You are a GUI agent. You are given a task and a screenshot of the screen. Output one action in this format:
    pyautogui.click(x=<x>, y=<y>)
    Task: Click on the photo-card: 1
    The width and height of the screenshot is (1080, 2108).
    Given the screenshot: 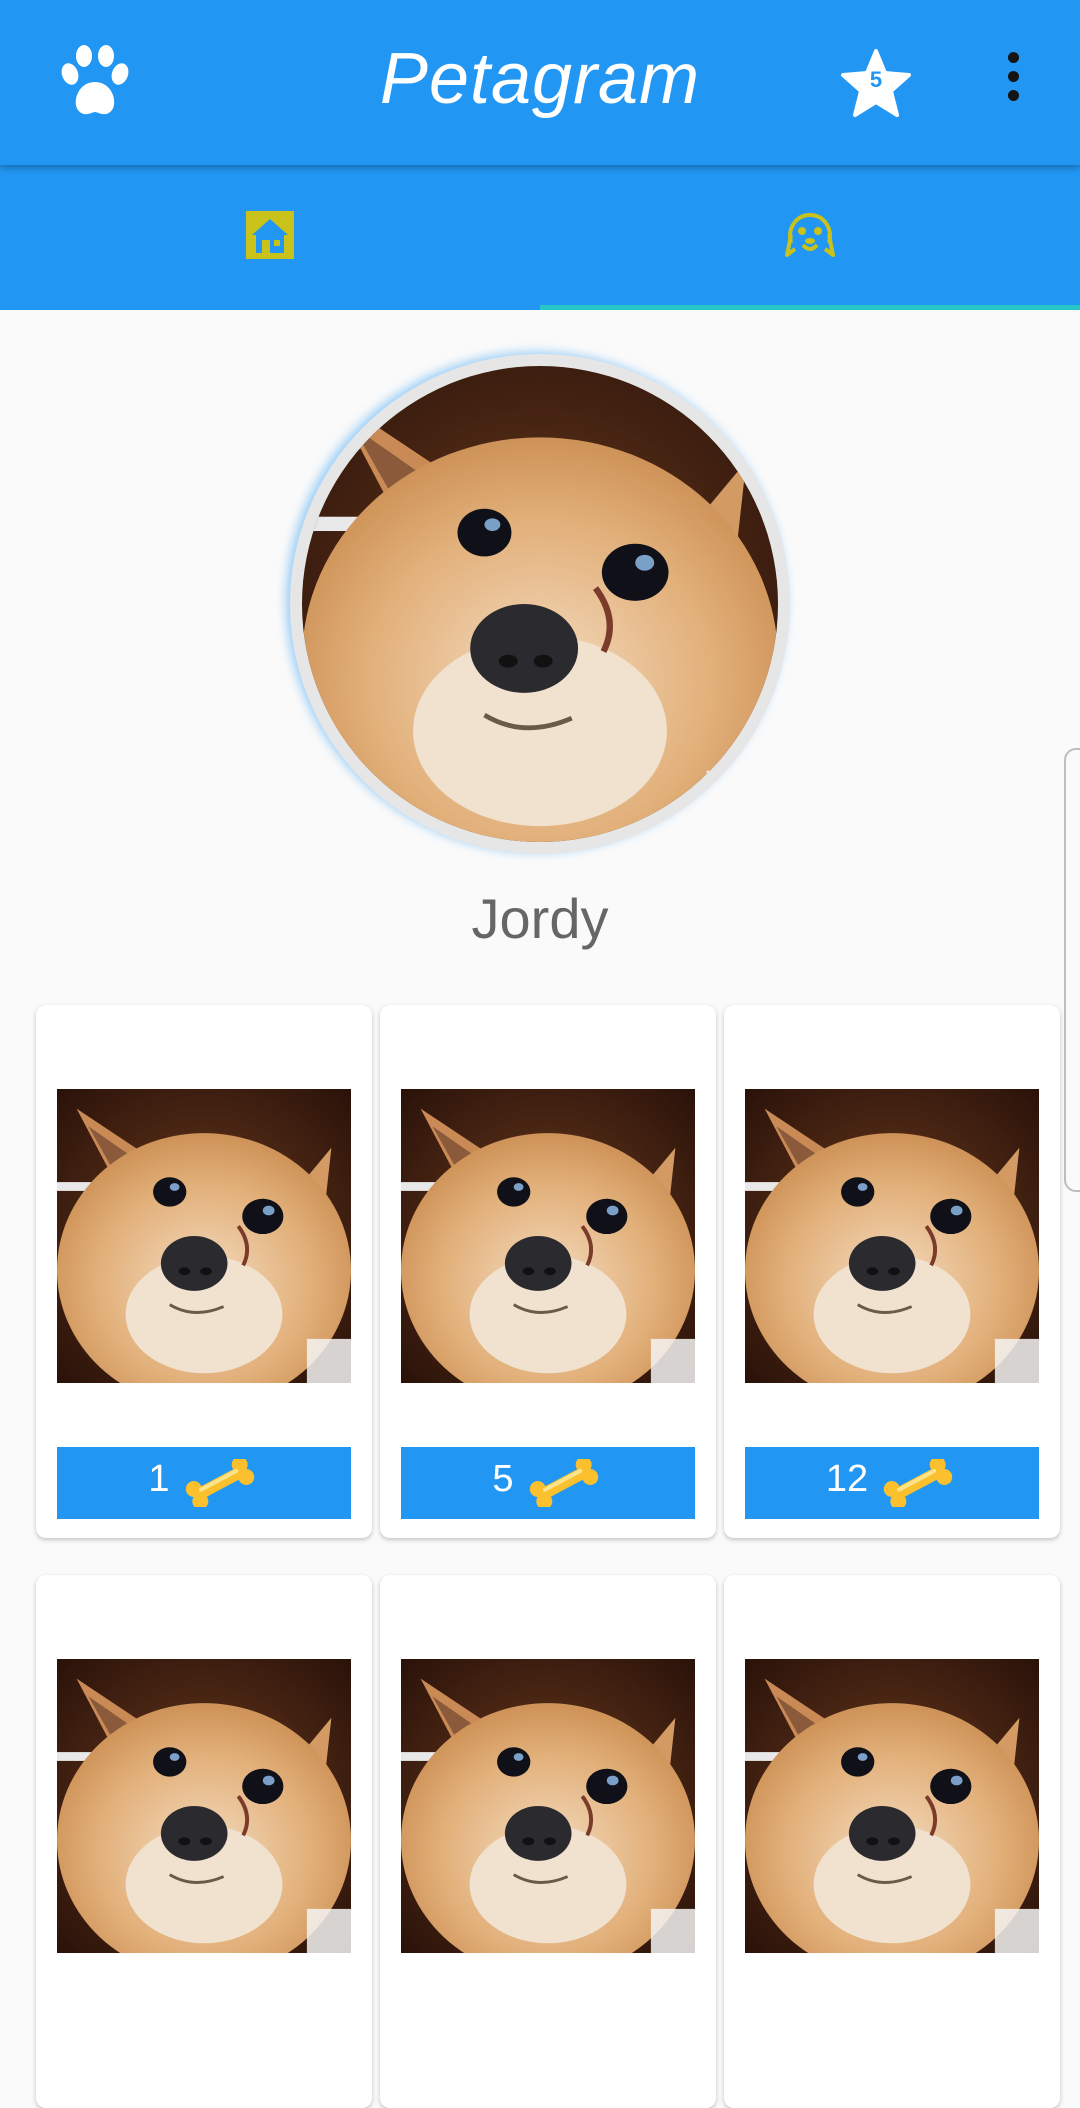 What is the action you would take?
    pyautogui.click(x=204, y=1271)
    